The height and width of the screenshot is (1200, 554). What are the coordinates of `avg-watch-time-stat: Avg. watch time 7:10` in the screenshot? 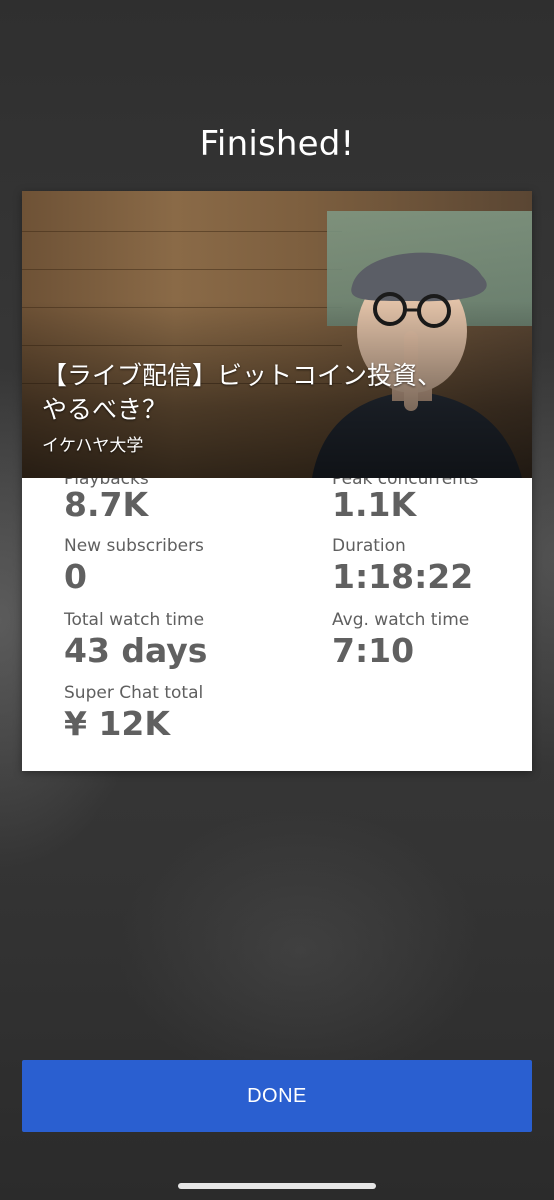 It's located at (400, 640).